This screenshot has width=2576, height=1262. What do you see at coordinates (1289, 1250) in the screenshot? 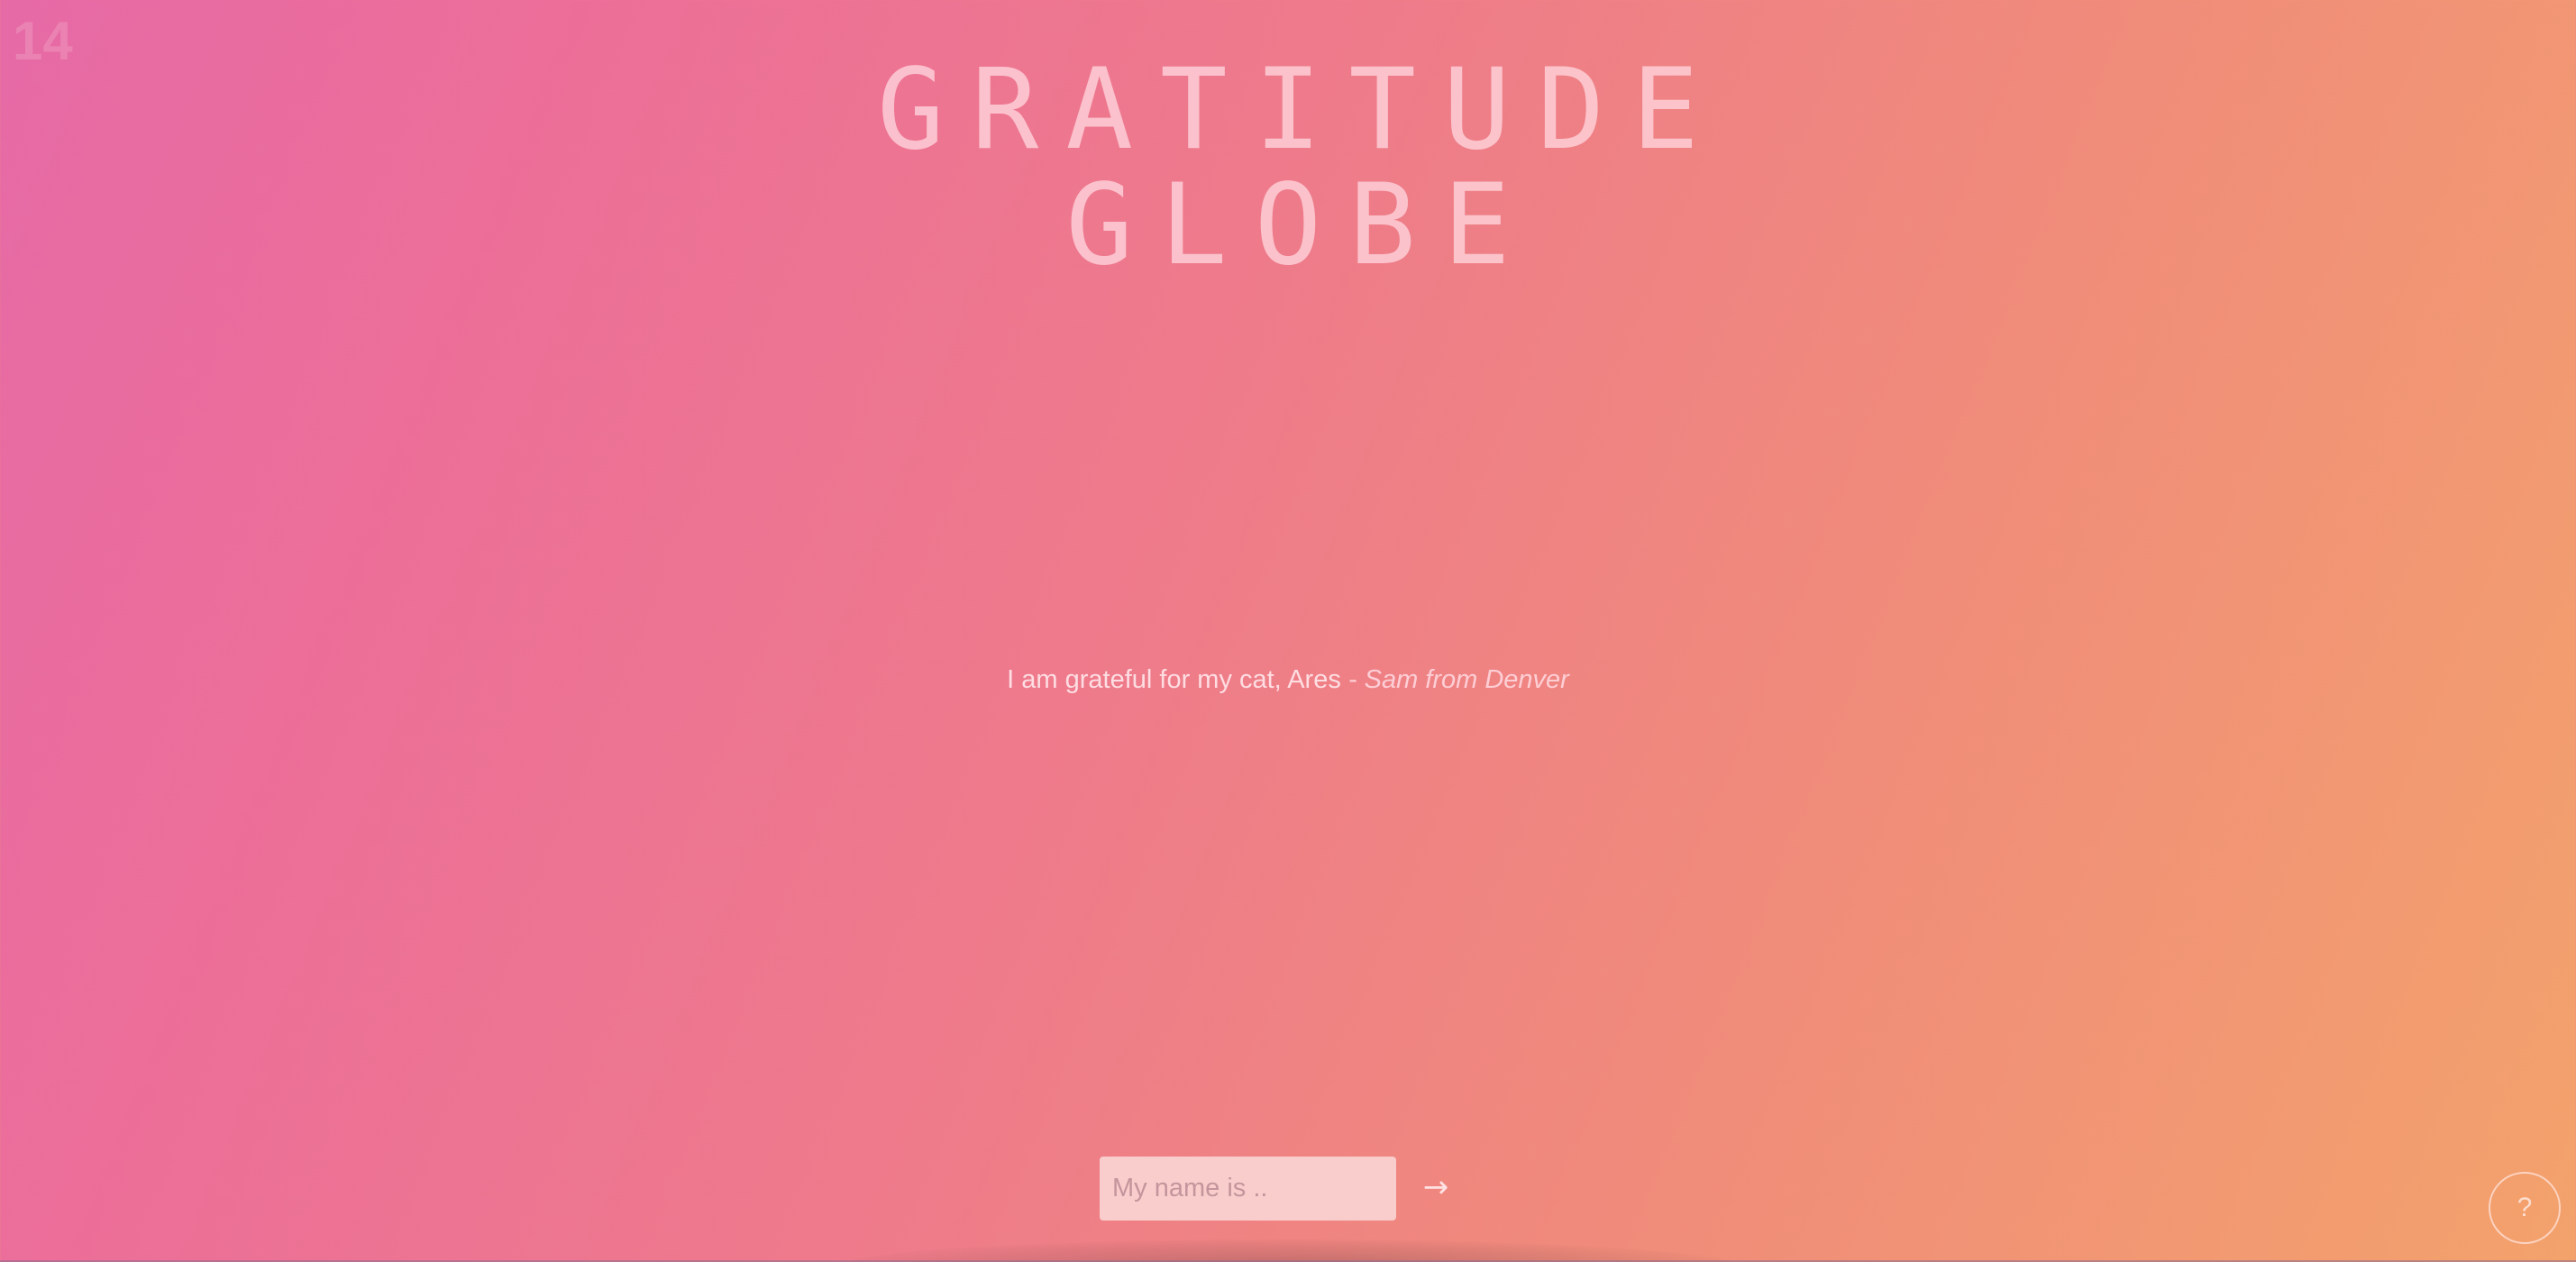
I see `globe-shadow` at bounding box center [1289, 1250].